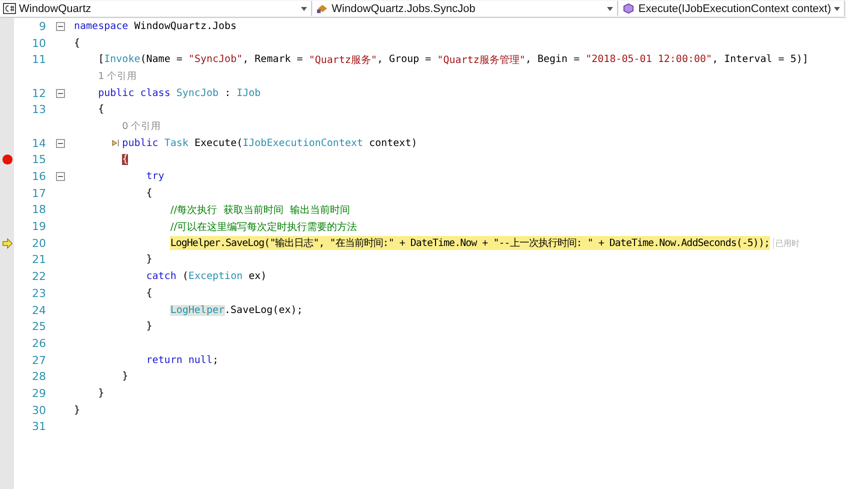  Describe the element at coordinates (101, 60) in the screenshot. I see `code-text: [` at that location.